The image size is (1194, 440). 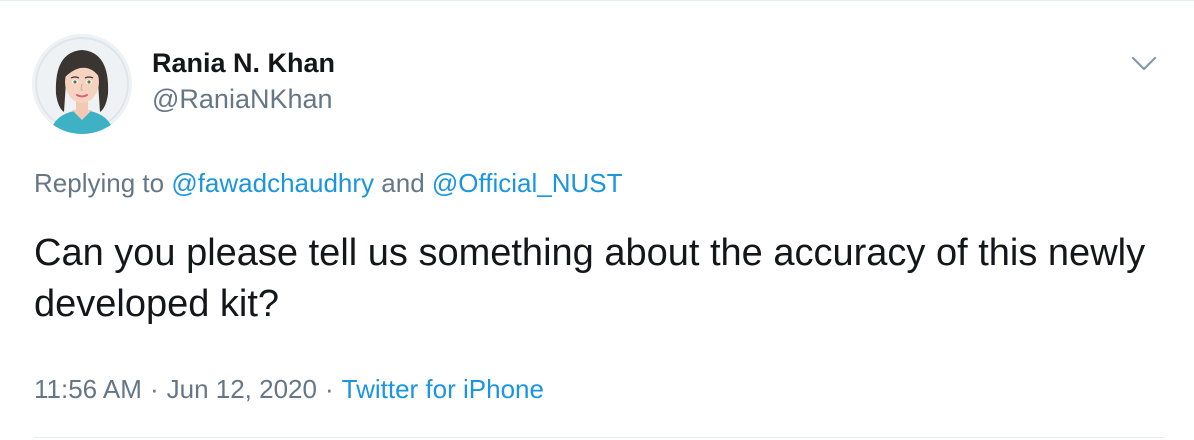 I want to click on mention-link-official-nust: @Official_NUST, so click(x=527, y=183).